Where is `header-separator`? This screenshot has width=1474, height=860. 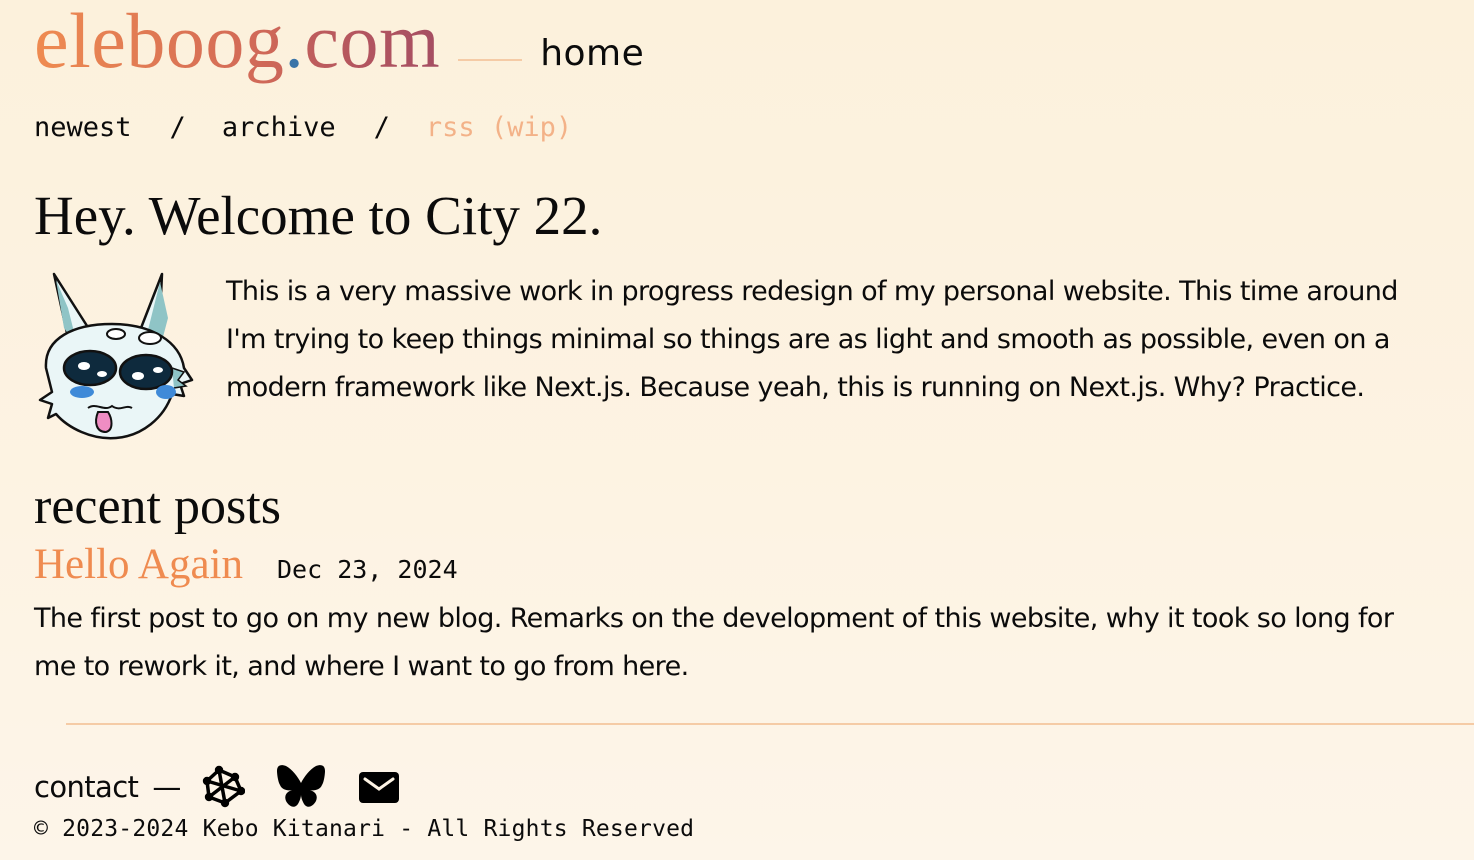 header-separator is located at coordinates (490, 60).